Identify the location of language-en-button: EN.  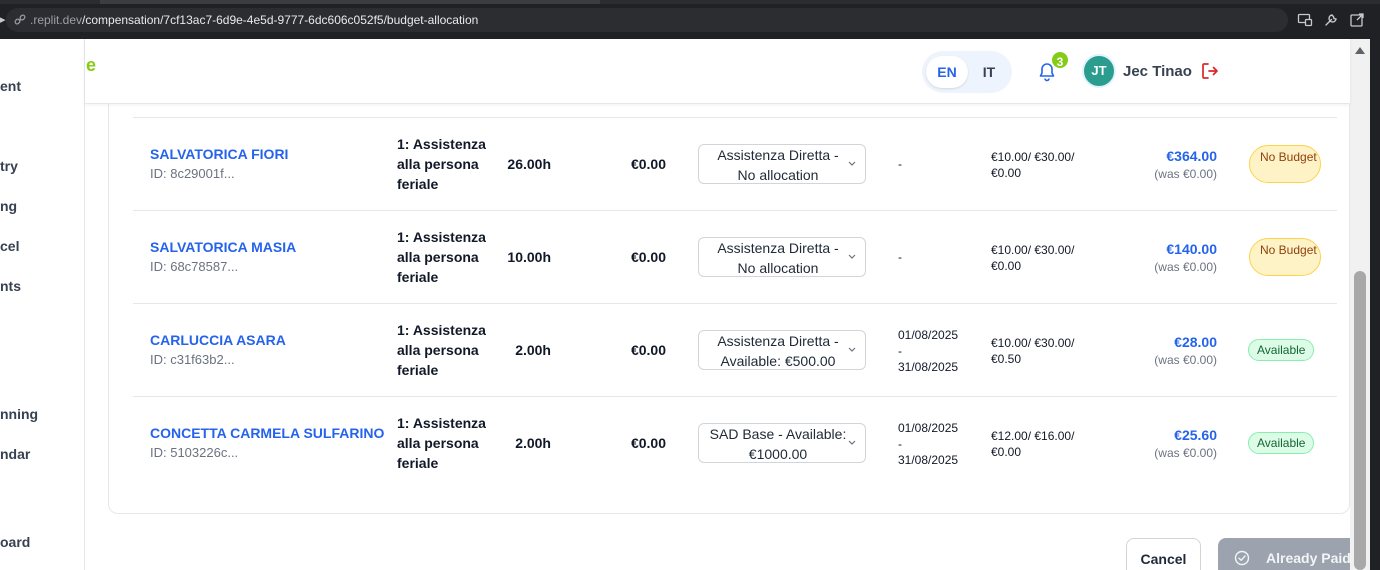
(947, 72).